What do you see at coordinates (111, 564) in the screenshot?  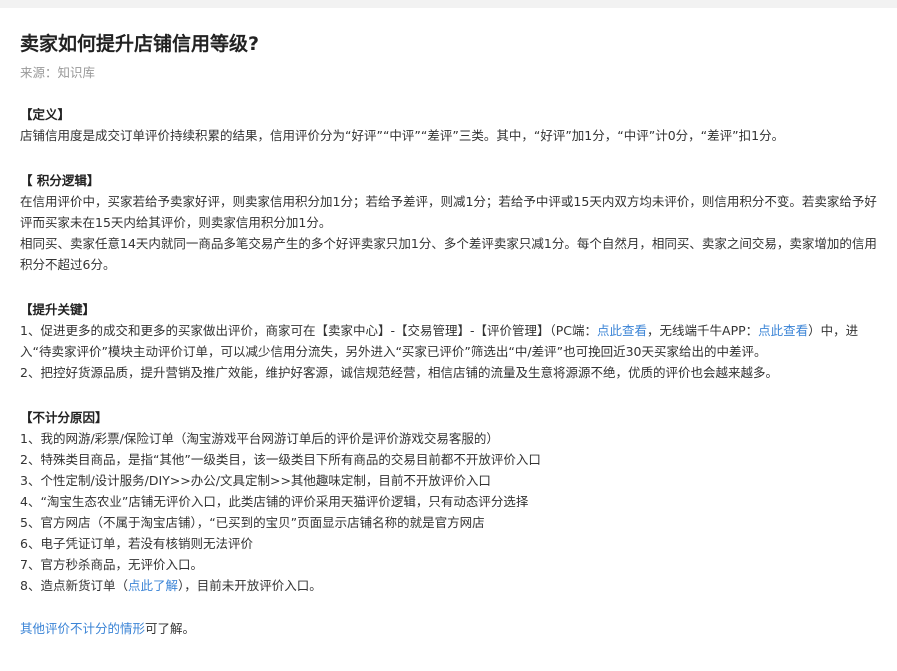 I see `list-item: 7、官方秒杀商品，无评价入口。` at bounding box center [111, 564].